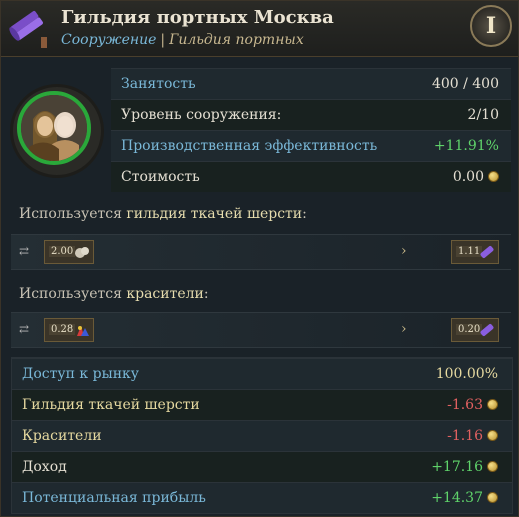  I want to click on market-label: Потенциальная прибыль, so click(114, 498).